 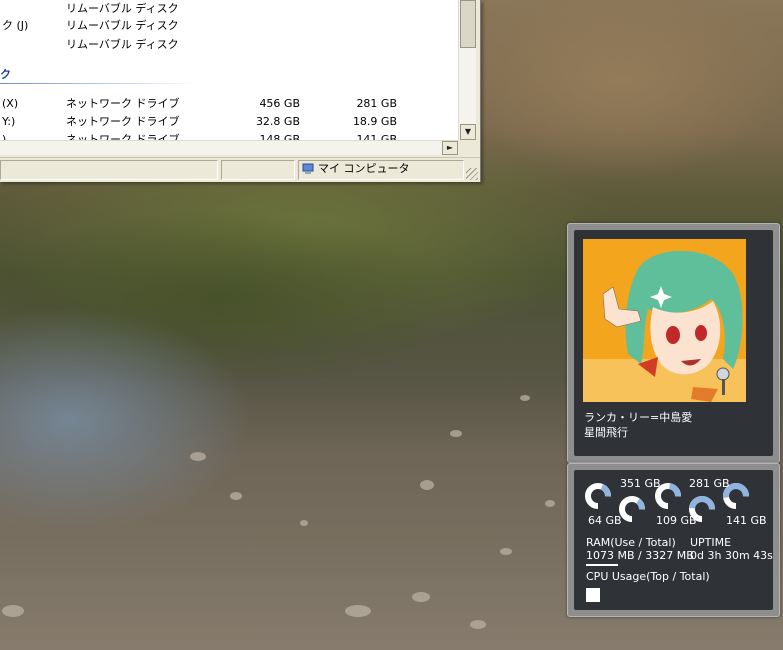 I want to click on status-location: マイ コンピュータ, so click(x=356, y=169).